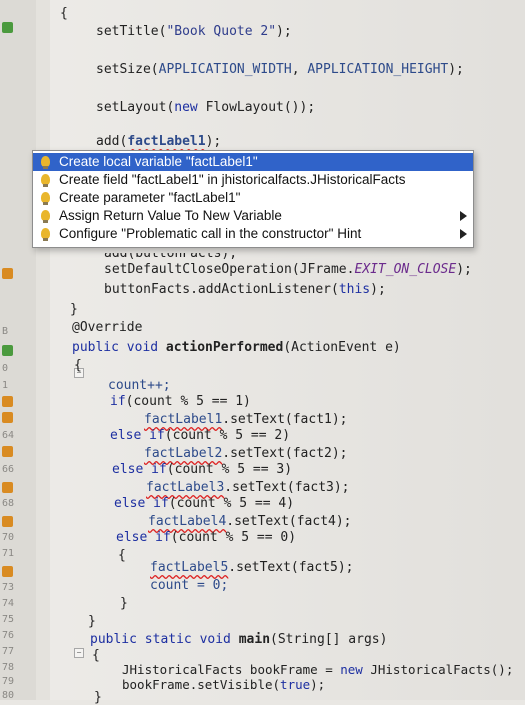  What do you see at coordinates (8, 635) in the screenshot?
I see `line-number: 76` at bounding box center [8, 635].